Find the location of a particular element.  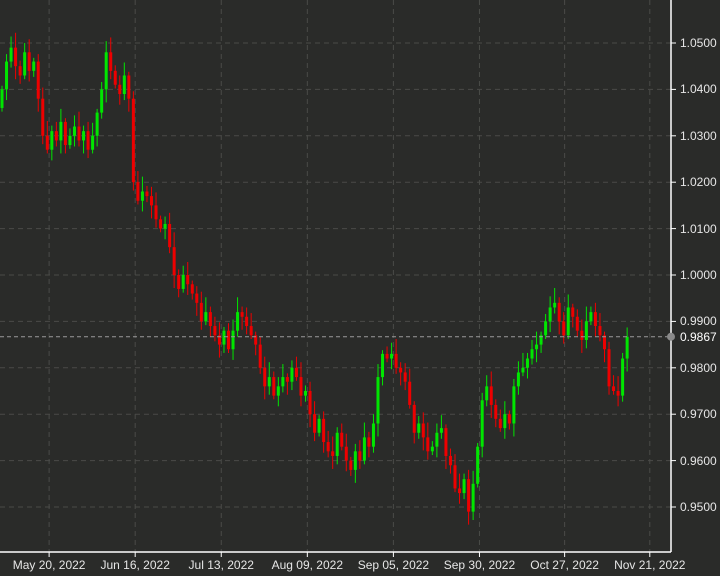

y-tick-label: 1.0500 is located at coordinates (698, 43).